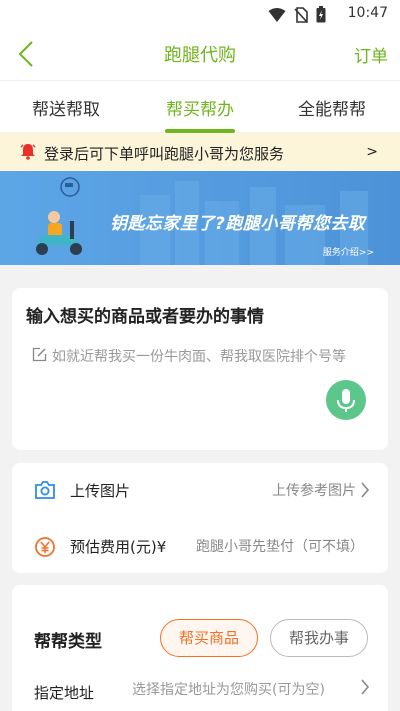  What do you see at coordinates (228, 689) in the screenshot?
I see `address-selector: 选择指定地址为您购买(可为空)` at bounding box center [228, 689].